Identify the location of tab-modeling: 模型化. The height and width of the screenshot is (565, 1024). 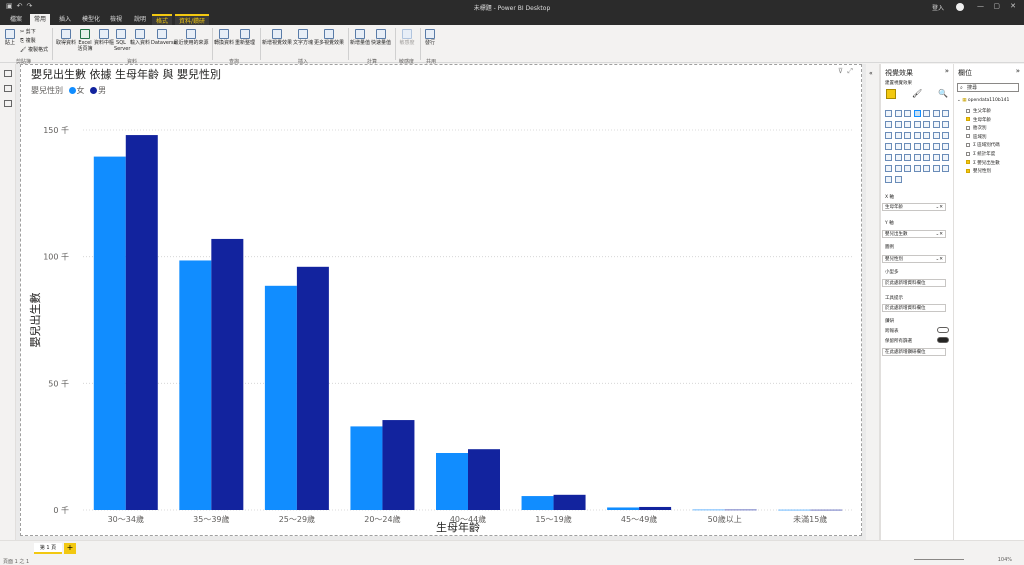
(91, 19).